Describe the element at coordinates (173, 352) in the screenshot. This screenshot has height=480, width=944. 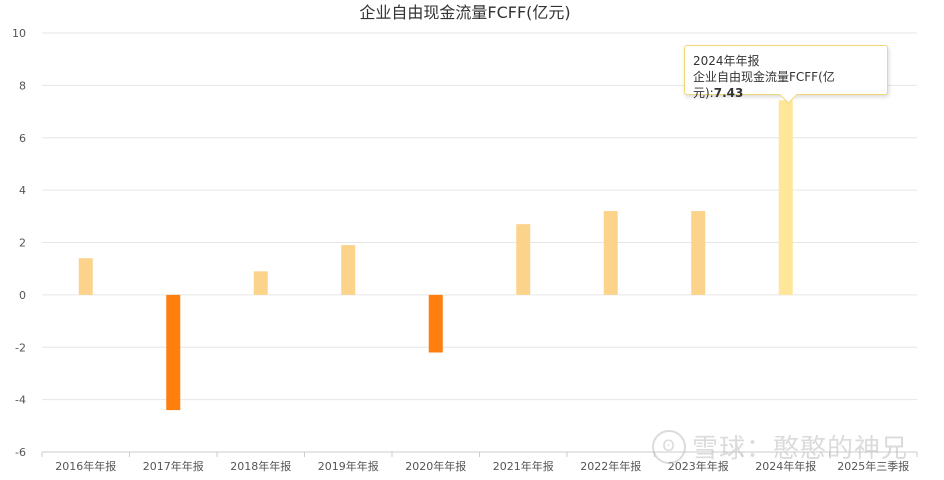
I see `bar-2017年年报` at that location.